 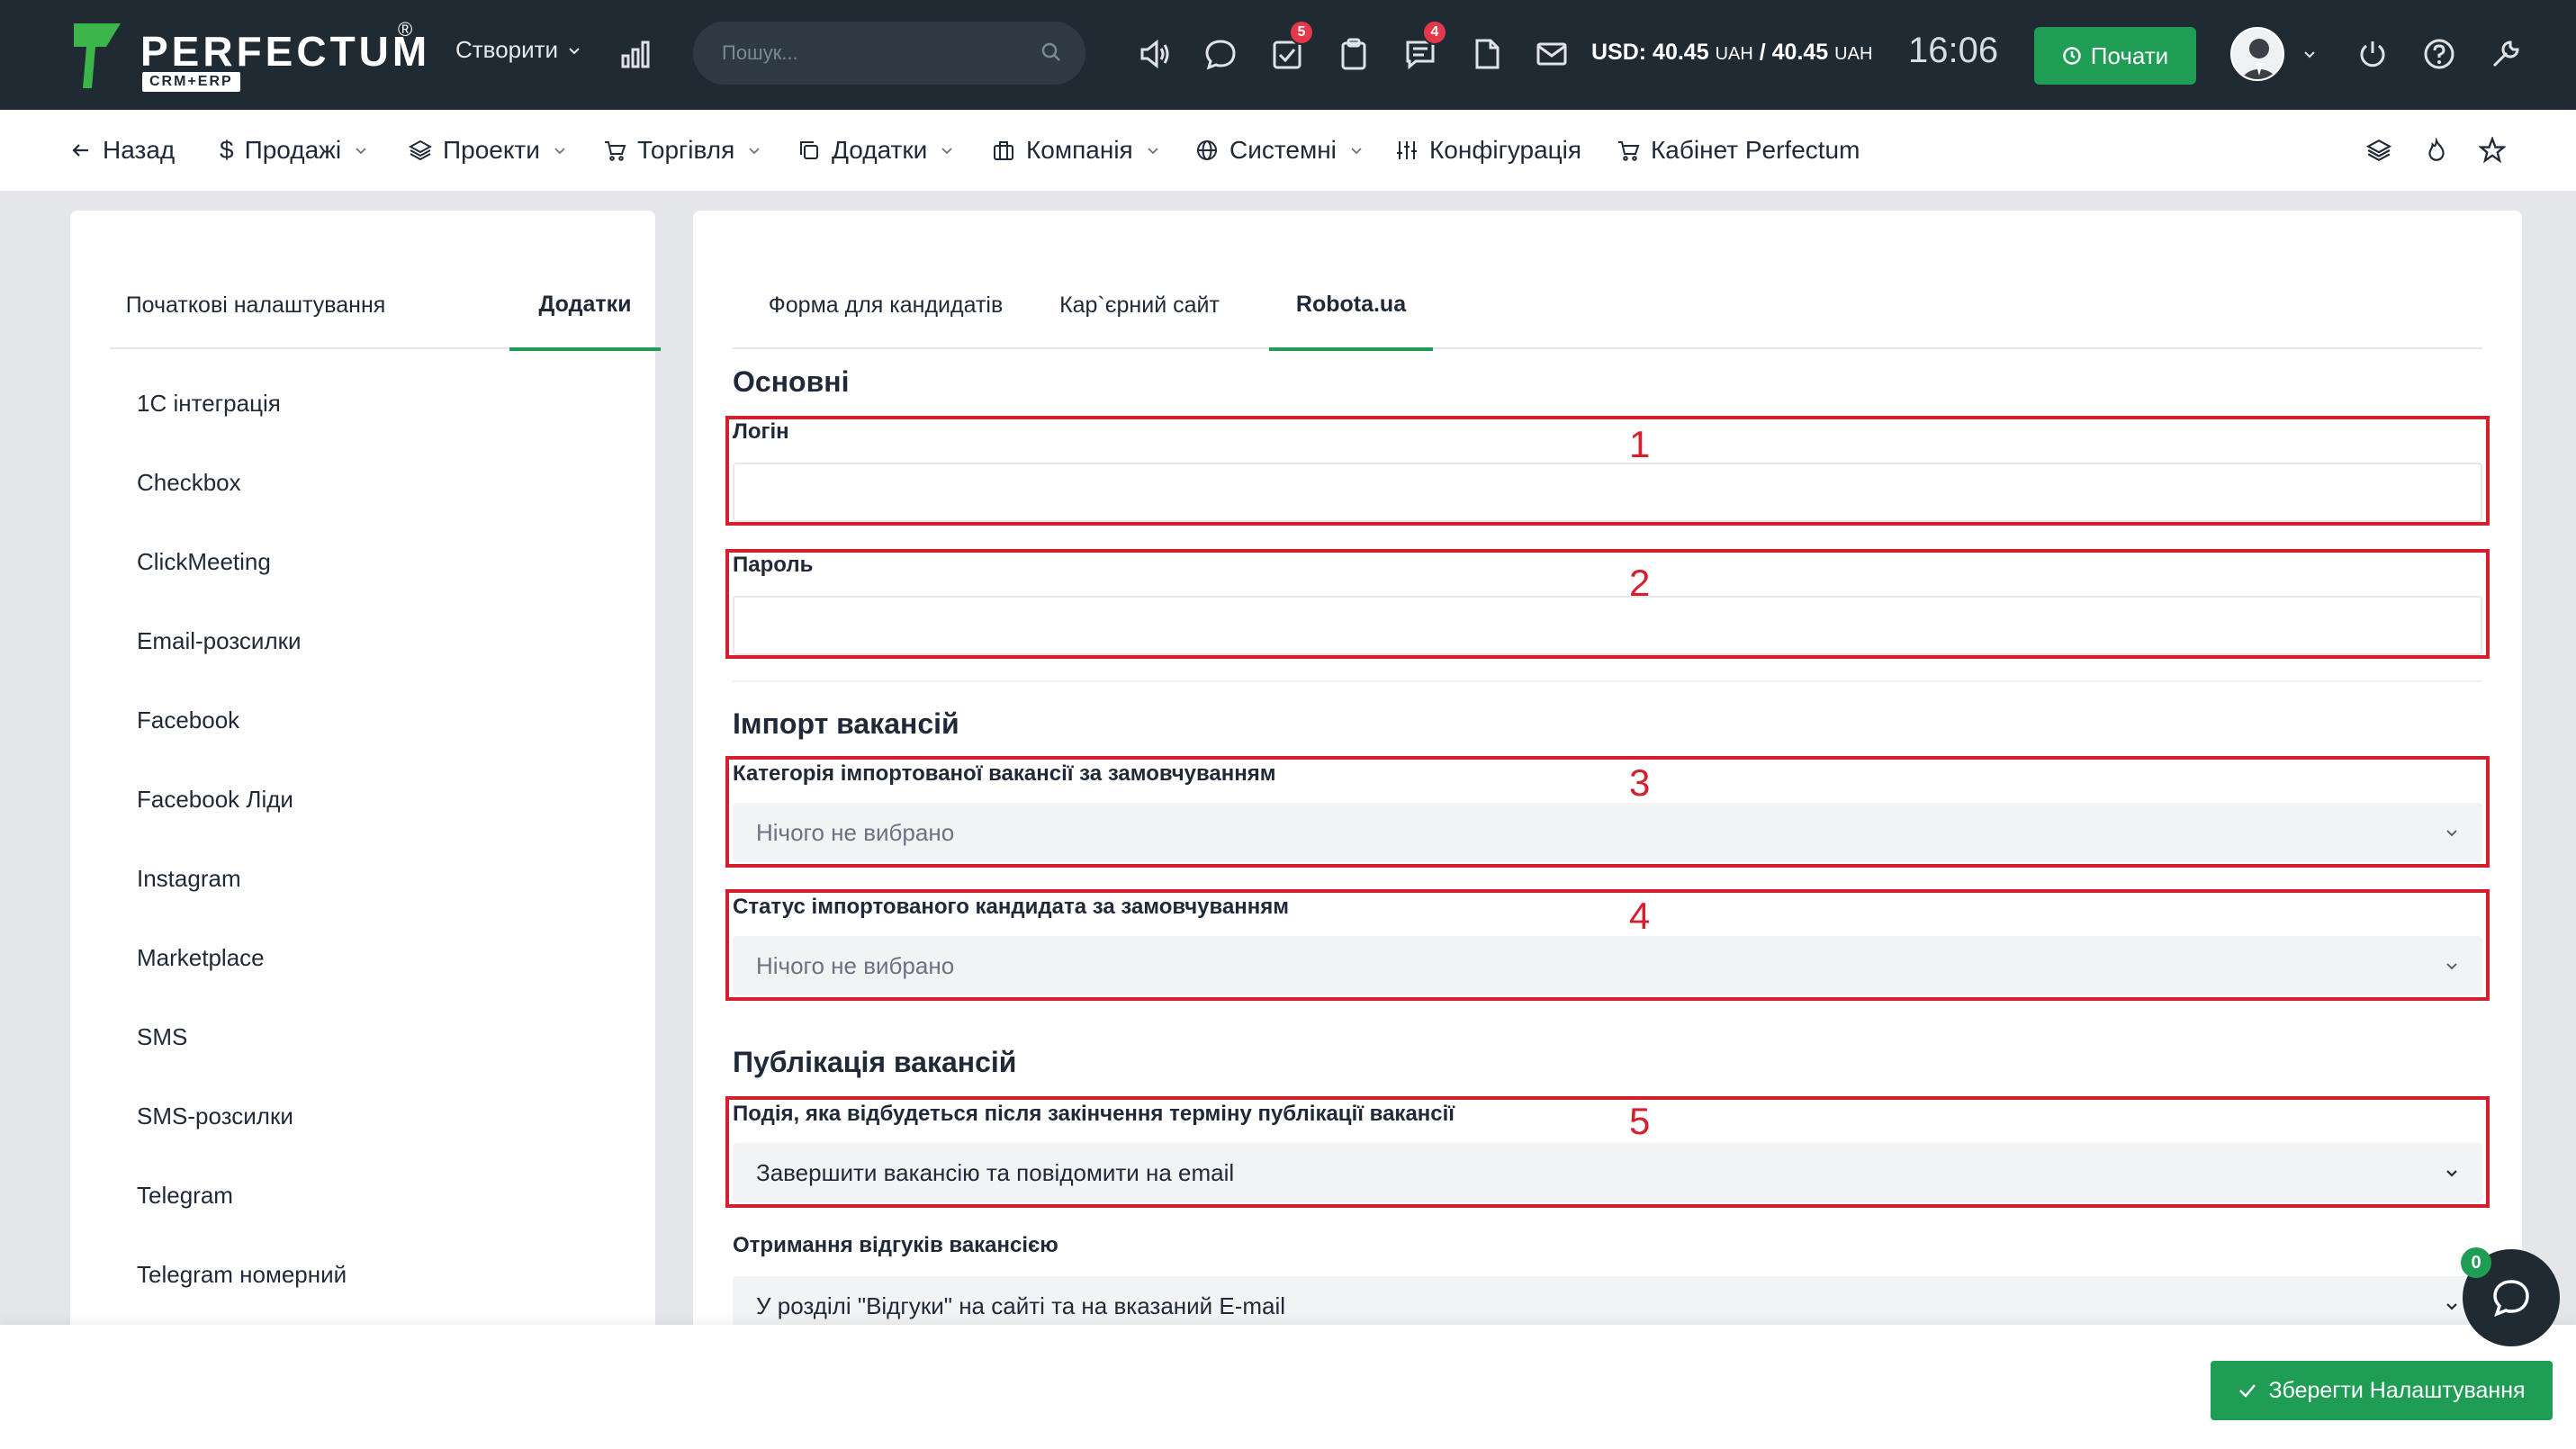 What do you see at coordinates (1640, 444) in the screenshot?
I see `annotation-number-1: 1` at bounding box center [1640, 444].